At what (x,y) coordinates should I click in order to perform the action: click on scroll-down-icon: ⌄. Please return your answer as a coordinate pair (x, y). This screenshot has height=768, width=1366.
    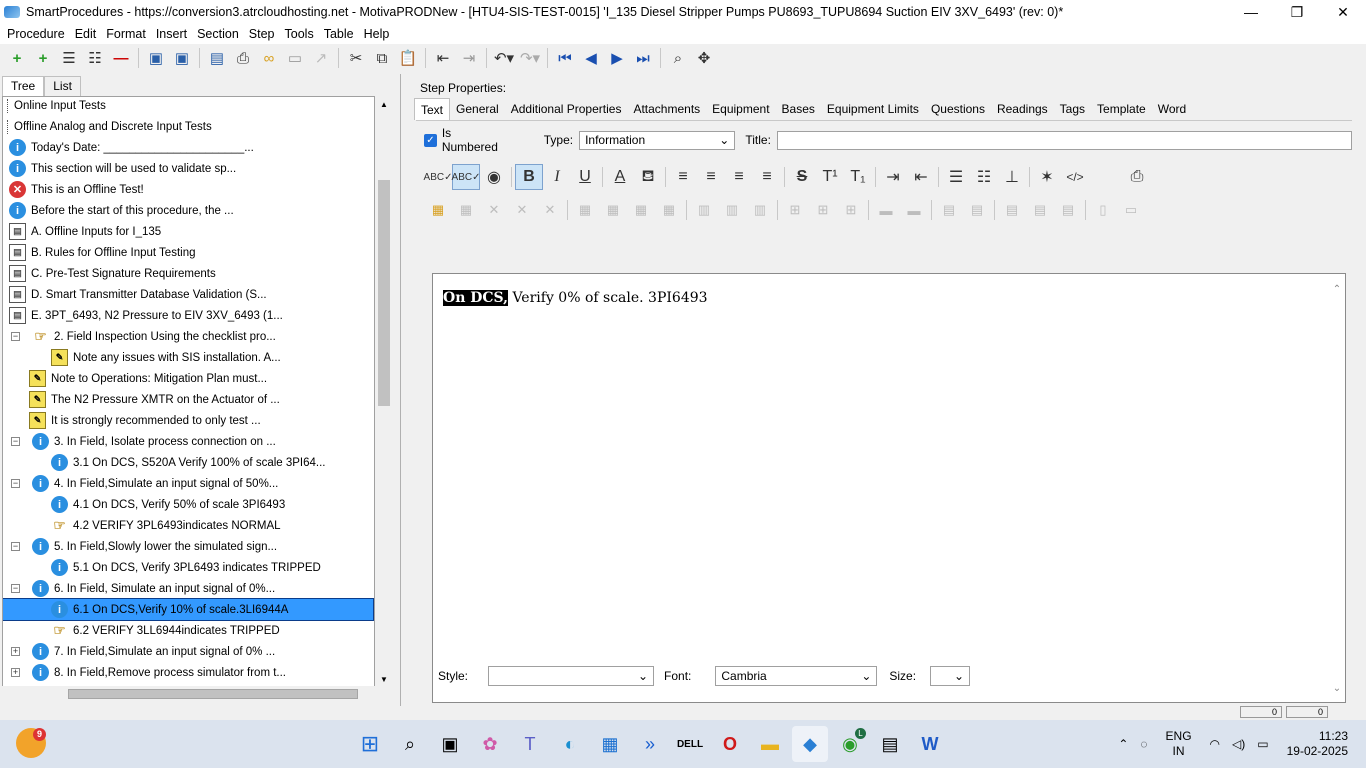
    Looking at the image, I should click on (1337, 688).